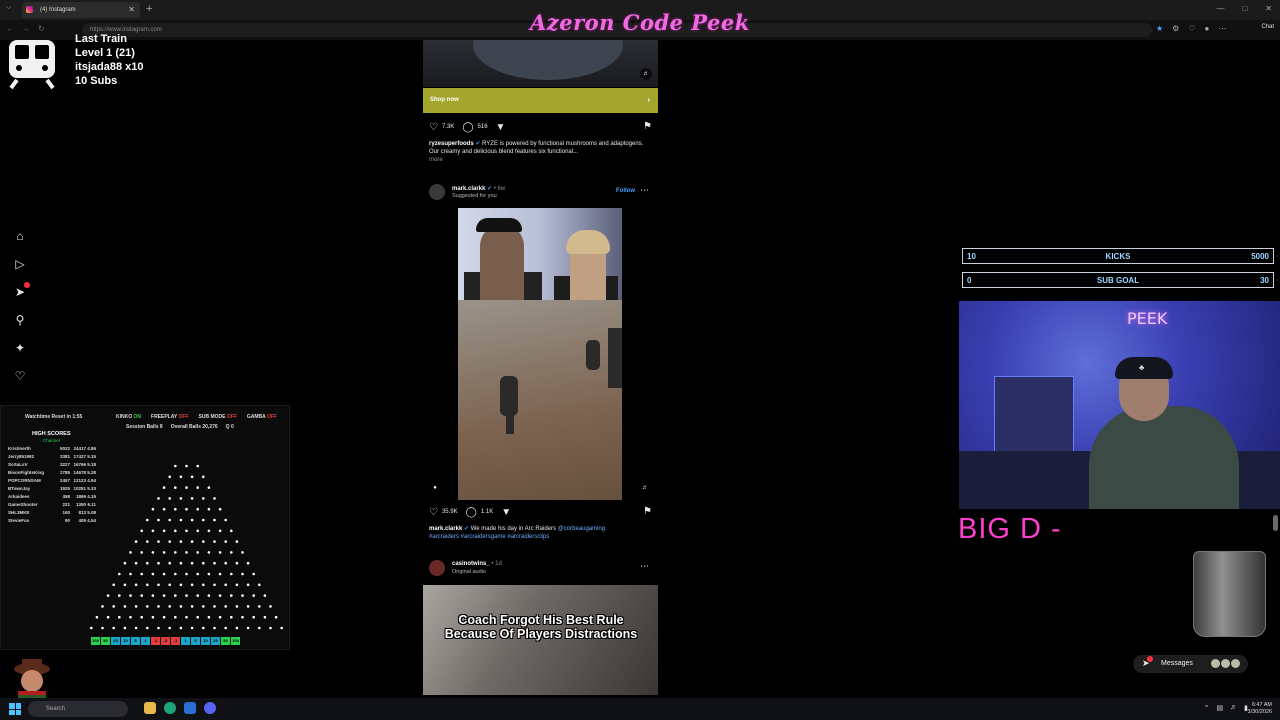 This screenshot has height=720, width=1280. What do you see at coordinates (541, 127) in the screenshot?
I see `post1-actions: ♡ 7.3K ◯ 516 ▼ ⚑` at bounding box center [541, 127].